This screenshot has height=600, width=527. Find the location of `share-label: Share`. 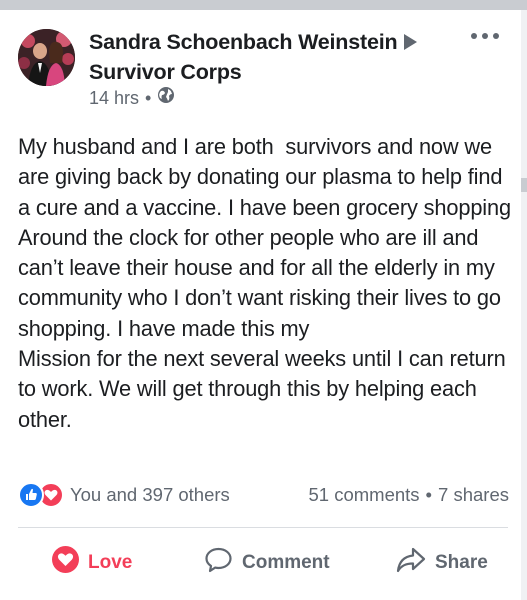

share-label: Share is located at coordinates (461, 562).